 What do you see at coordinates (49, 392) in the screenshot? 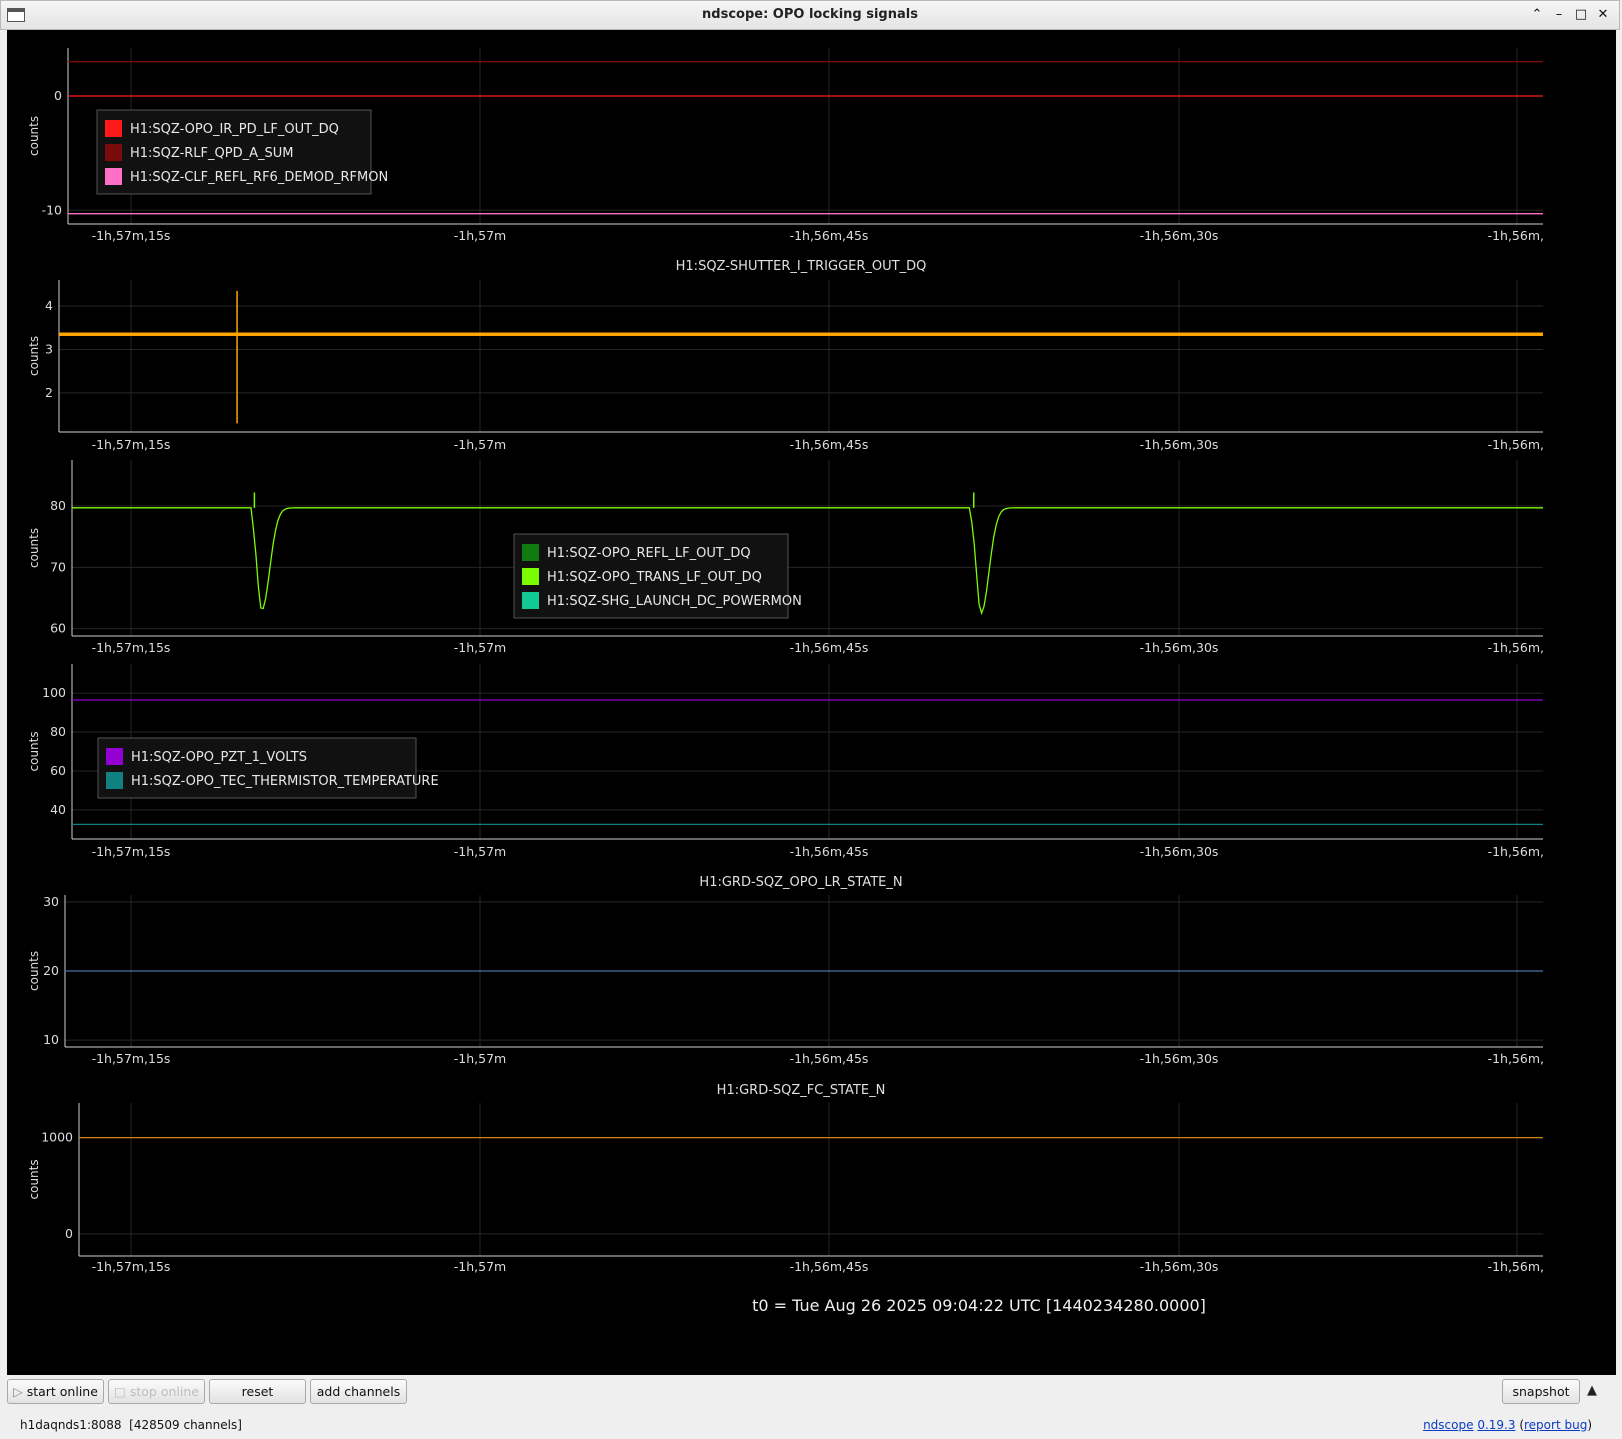
I see `y-tick-label: 2` at bounding box center [49, 392].